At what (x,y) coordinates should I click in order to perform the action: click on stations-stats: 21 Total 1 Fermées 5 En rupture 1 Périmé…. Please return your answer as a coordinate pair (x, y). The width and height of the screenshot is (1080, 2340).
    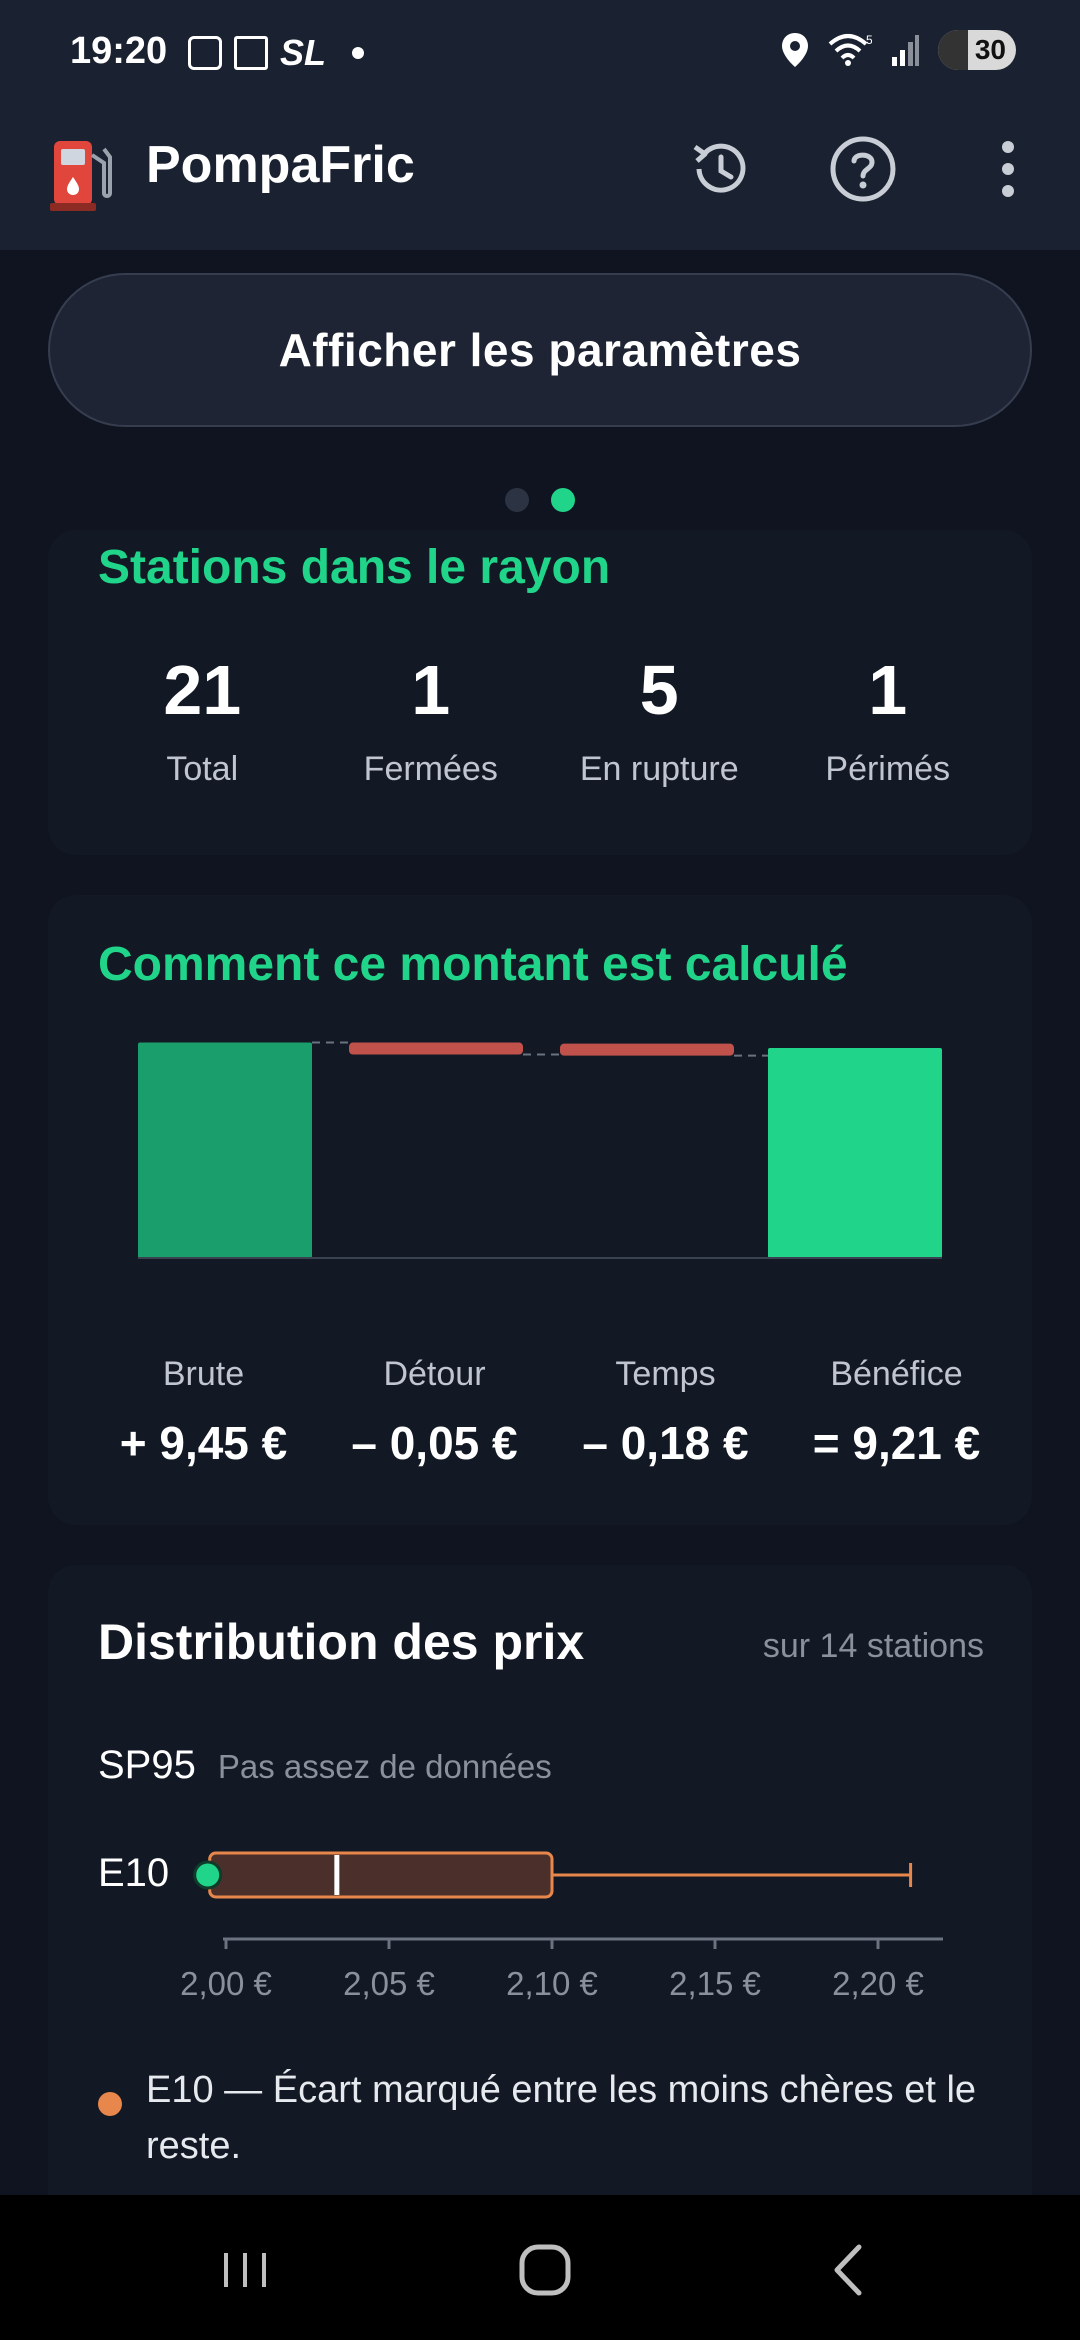
    Looking at the image, I should click on (540, 719).